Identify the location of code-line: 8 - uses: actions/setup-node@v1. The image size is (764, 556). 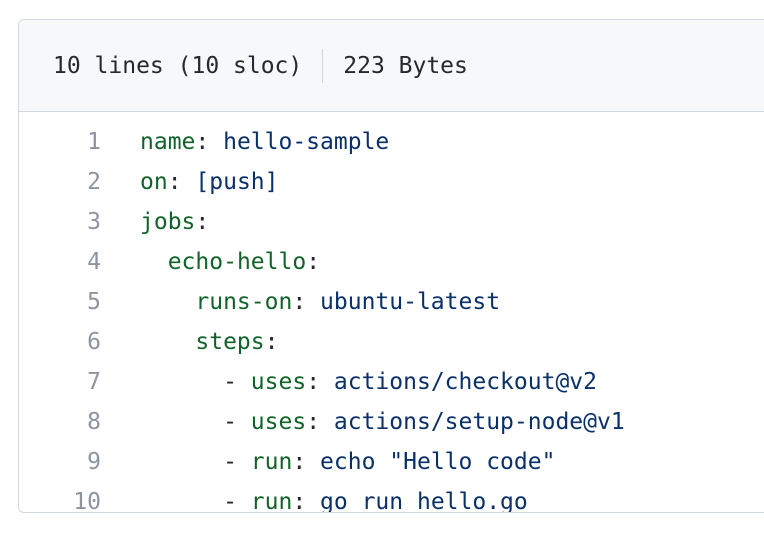
(391, 422).